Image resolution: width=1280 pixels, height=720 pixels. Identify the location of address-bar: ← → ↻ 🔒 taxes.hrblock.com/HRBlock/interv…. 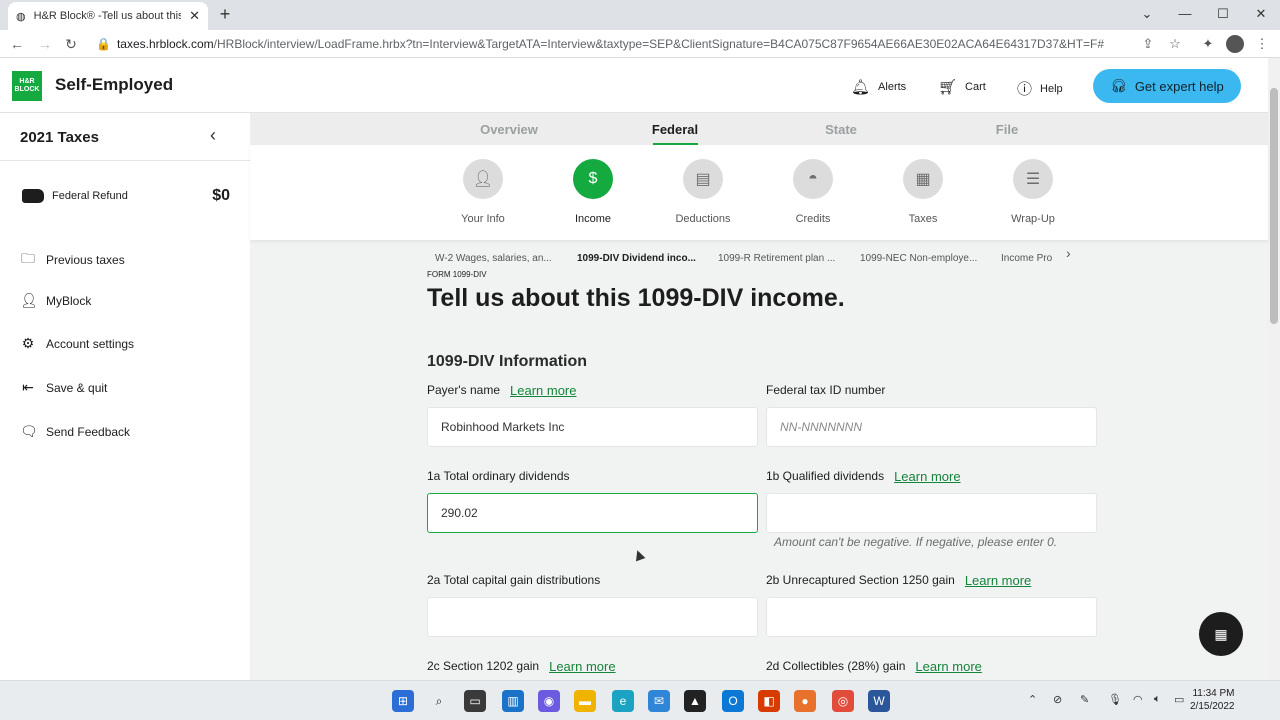
(640, 44).